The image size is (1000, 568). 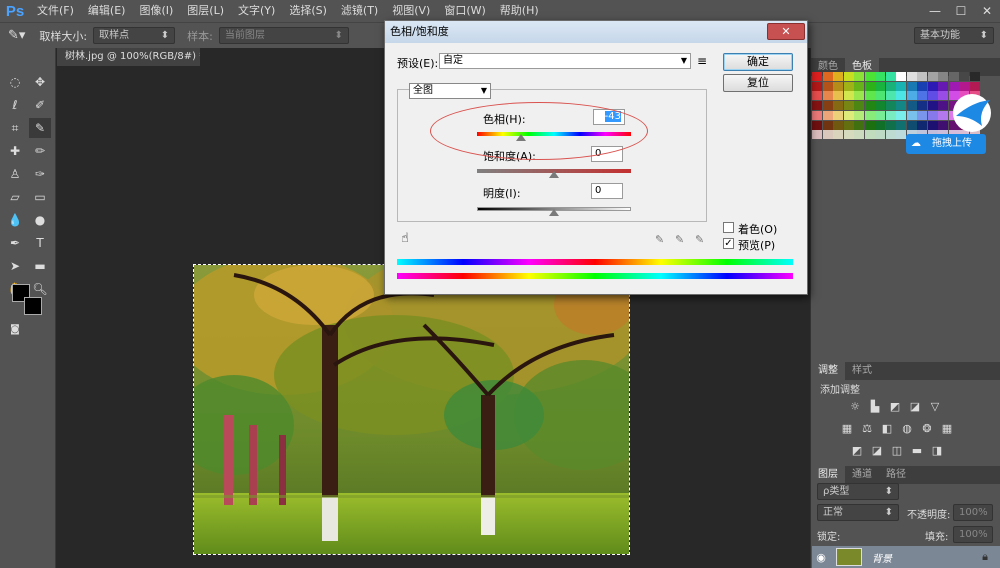 I want to click on menu-help: 帮助(H), so click(x=519, y=11).